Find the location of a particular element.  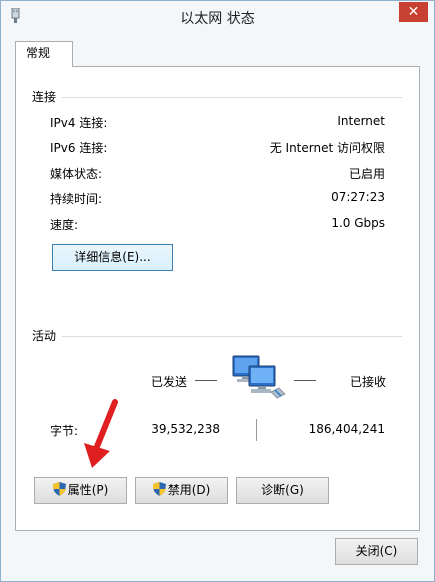

properties-button: 属性(P) is located at coordinates (80, 490).